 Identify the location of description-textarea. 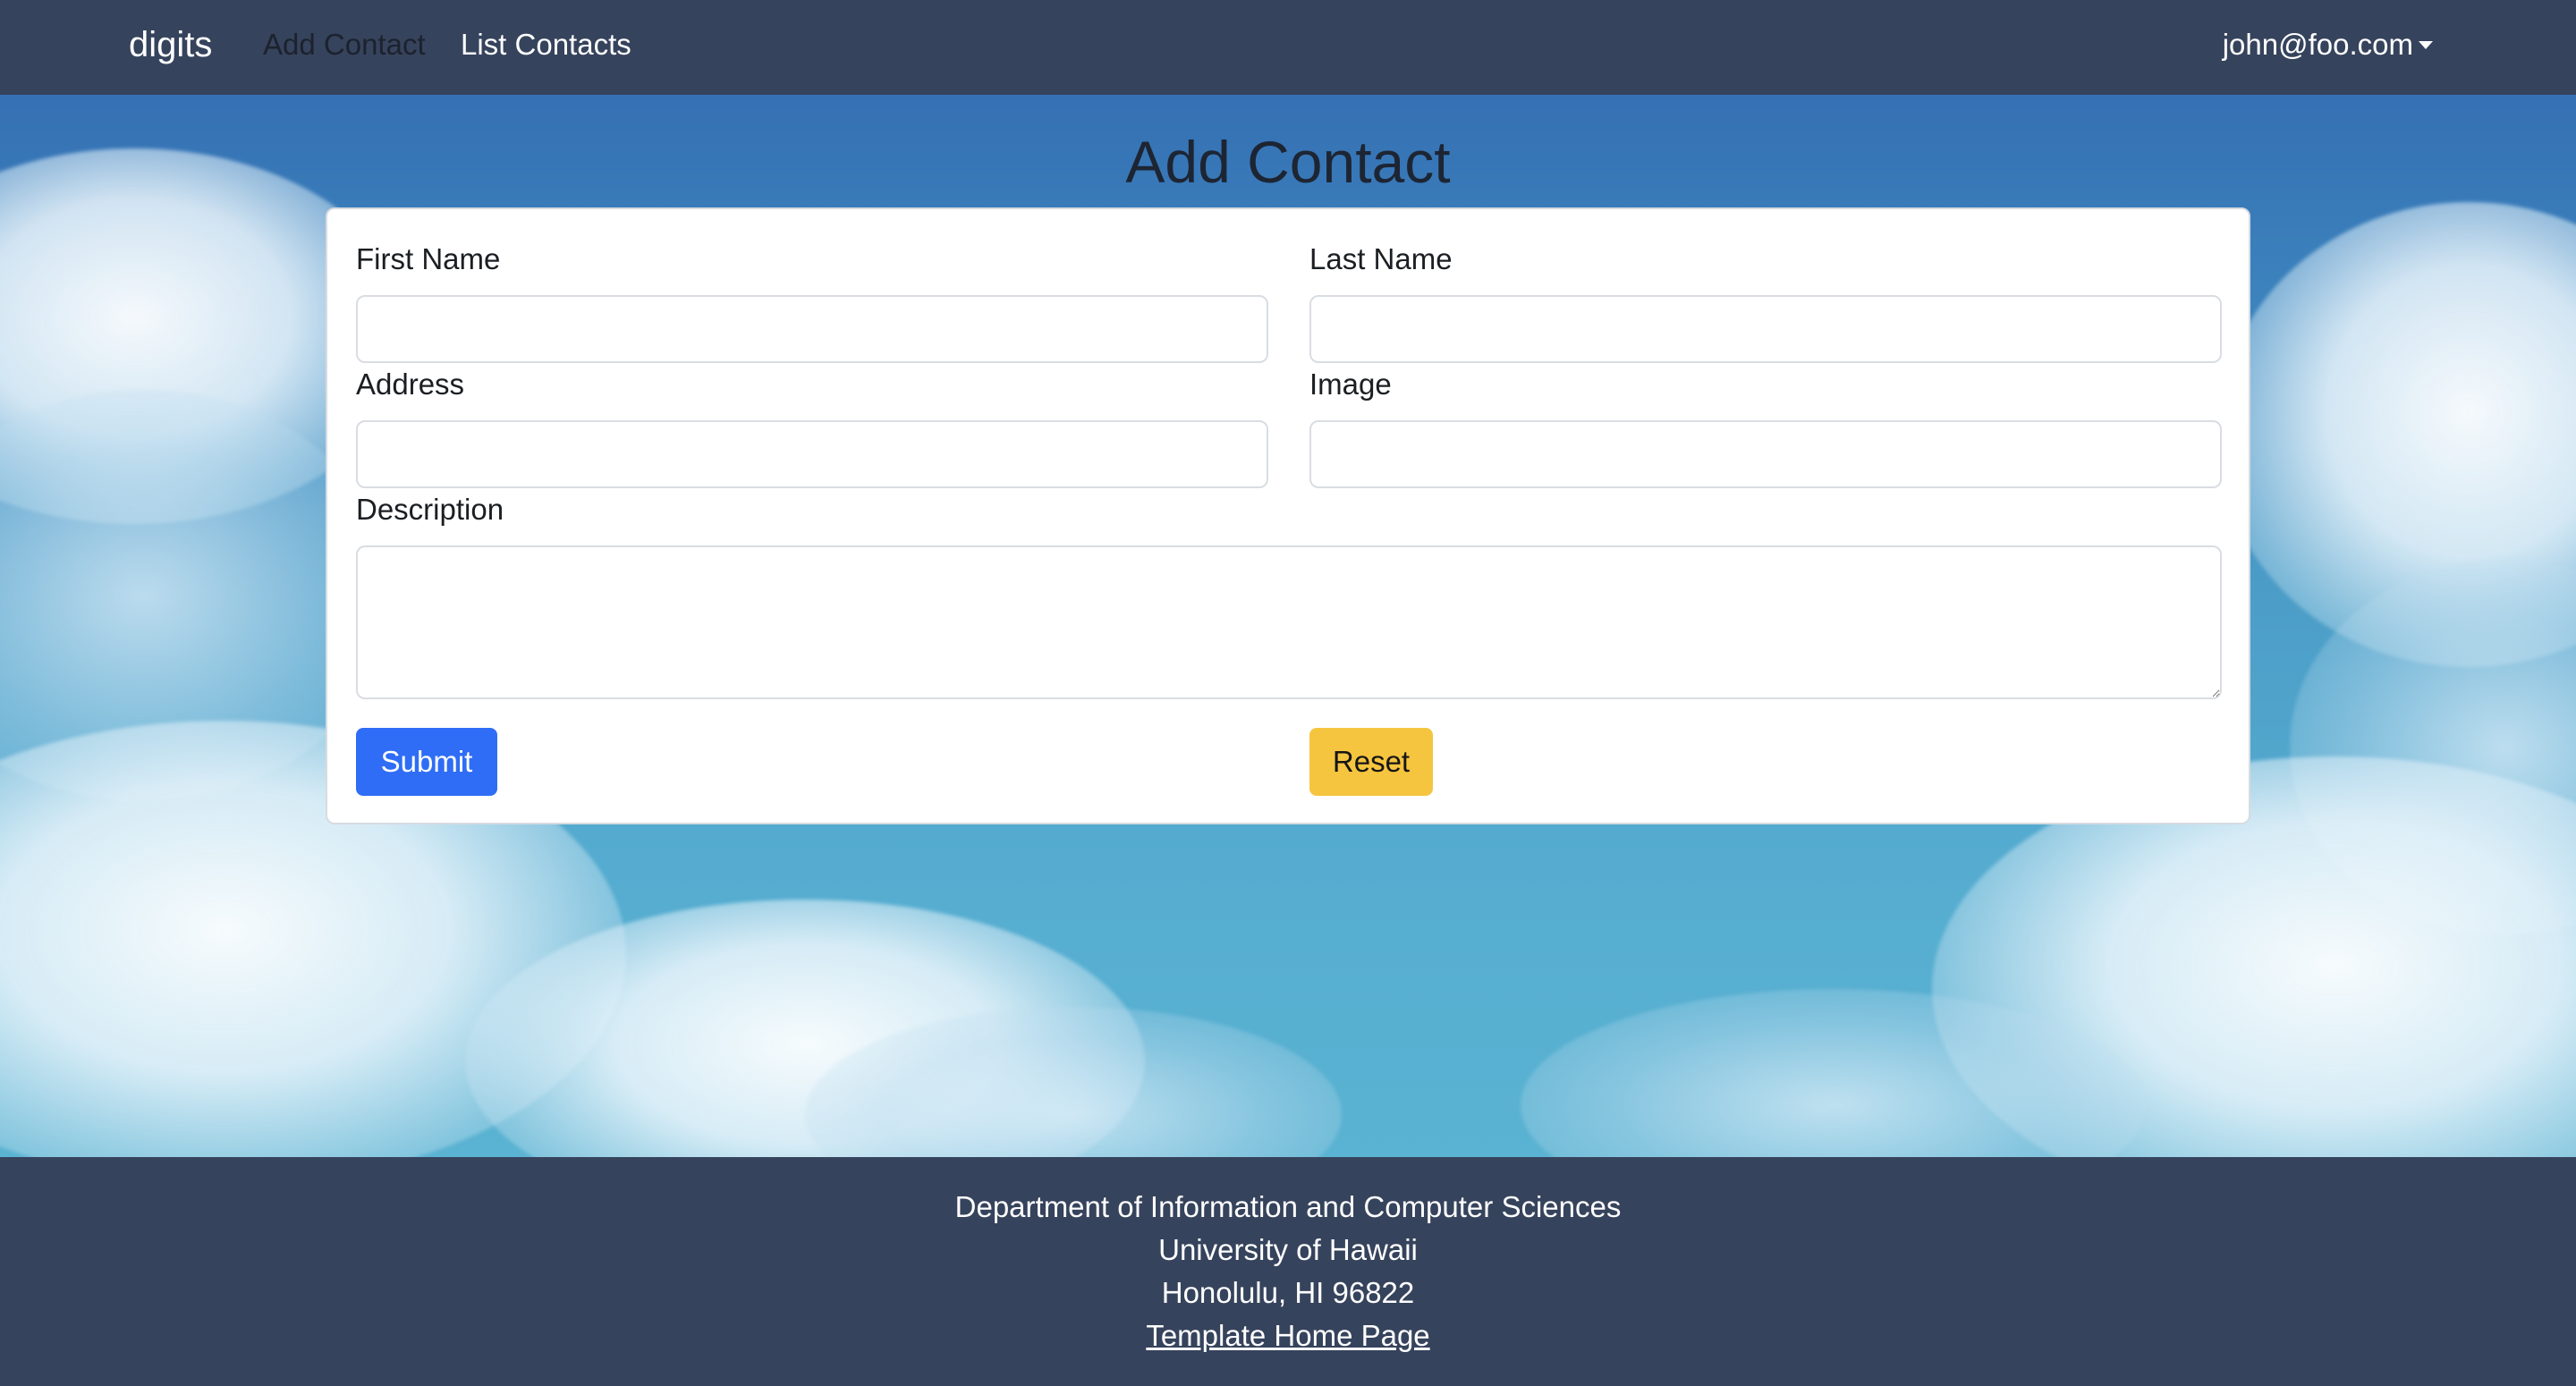
(1289, 622).